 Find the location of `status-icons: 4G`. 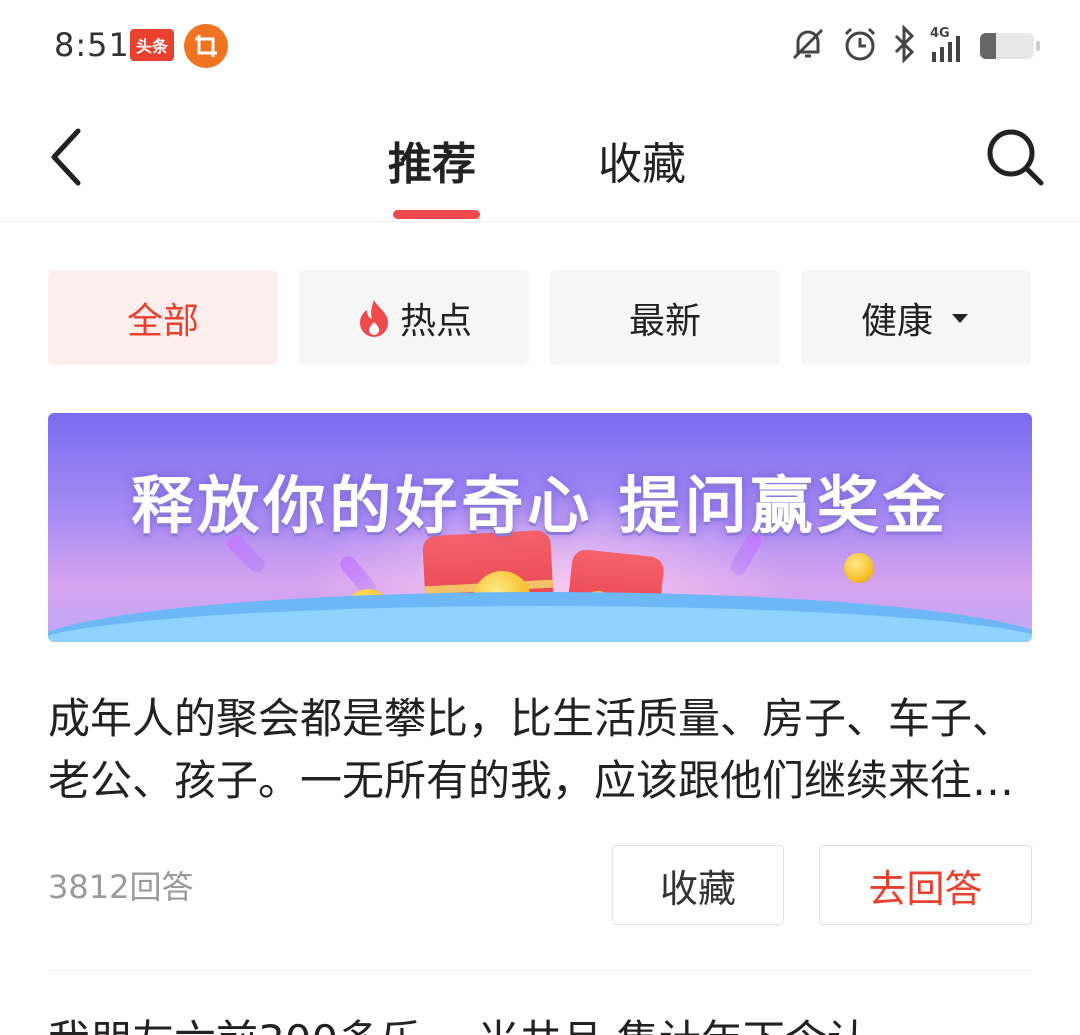

status-icons: 4G is located at coordinates (914, 46).